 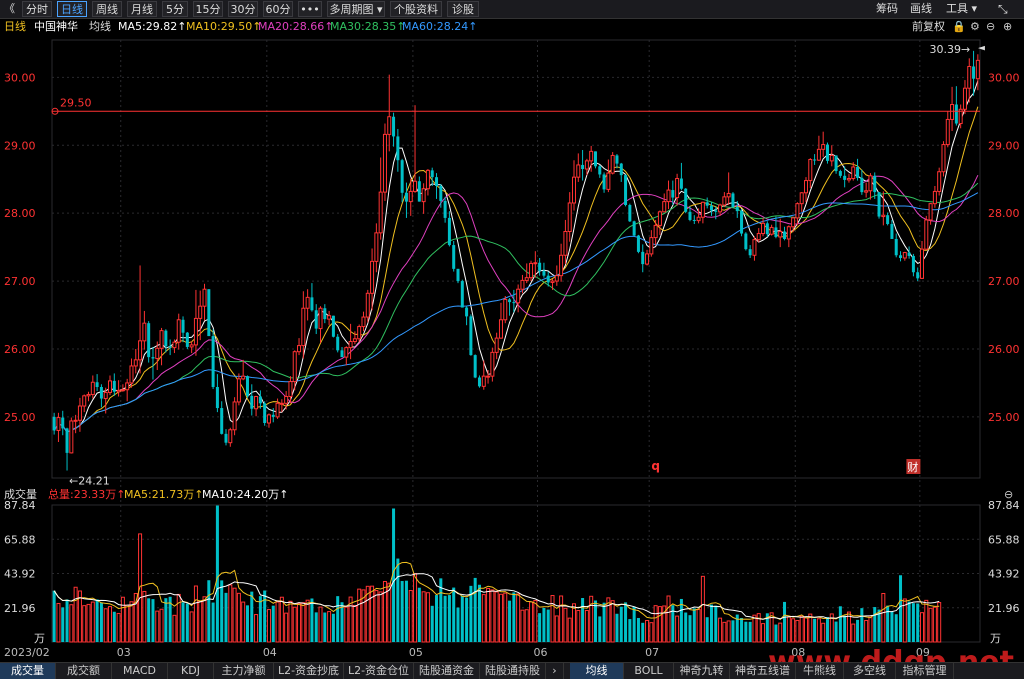 What do you see at coordinates (513, 671) in the screenshot?
I see `indicator-tab-8: 陆股通持股` at bounding box center [513, 671].